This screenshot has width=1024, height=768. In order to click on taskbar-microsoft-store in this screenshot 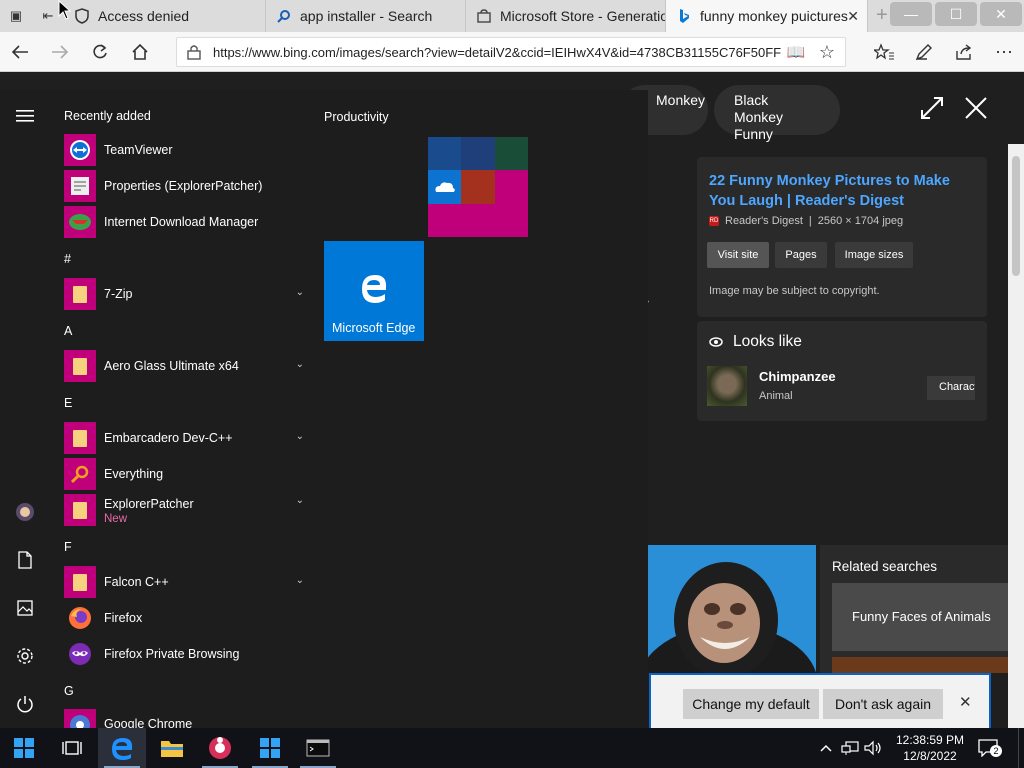, I will do `click(270, 748)`.